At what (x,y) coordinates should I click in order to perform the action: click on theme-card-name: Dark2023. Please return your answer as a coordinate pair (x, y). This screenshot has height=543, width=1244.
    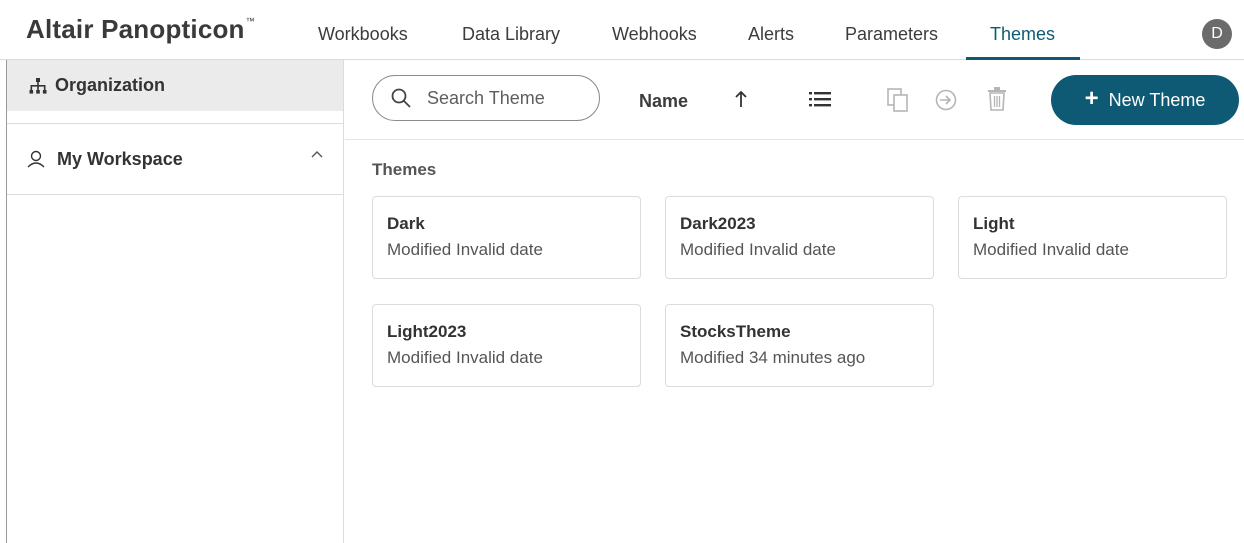
    Looking at the image, I should click on (718, 223).